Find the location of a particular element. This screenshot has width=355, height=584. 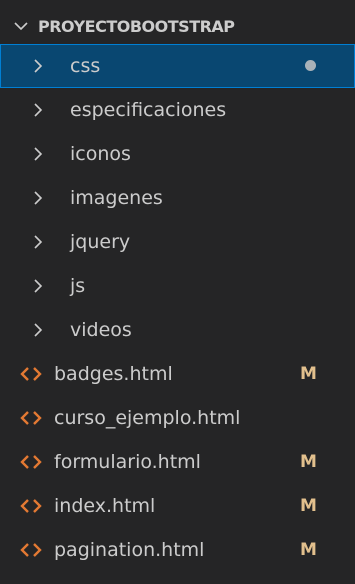

file-label: index.html is located at coordinates (105, 506).